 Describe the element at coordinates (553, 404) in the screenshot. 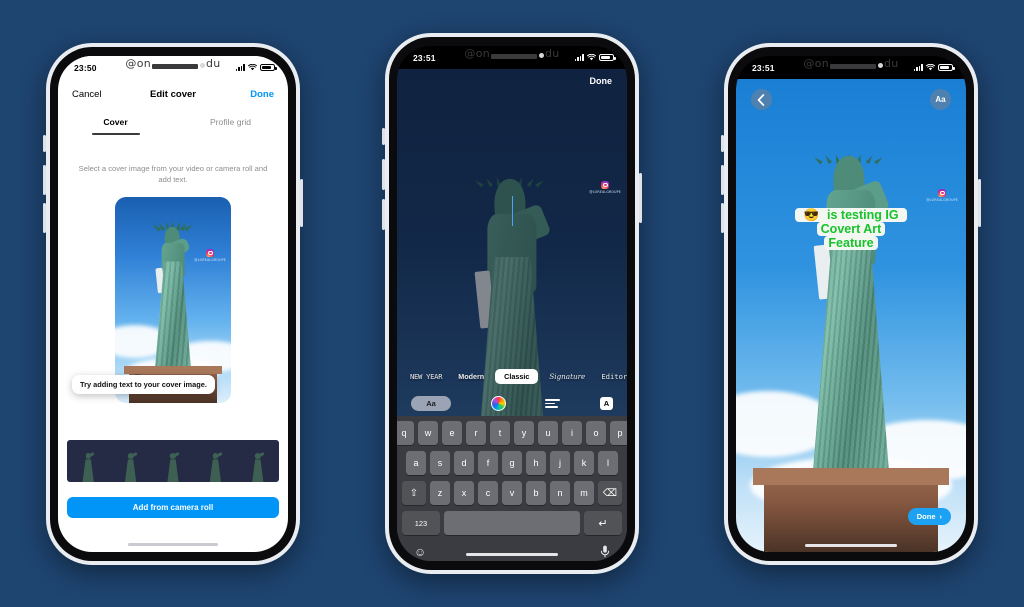

I see `align-icon` at that location.